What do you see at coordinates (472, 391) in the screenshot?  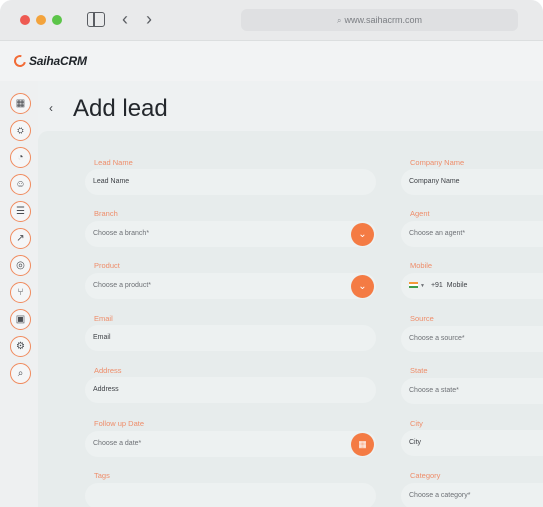 I see `state-select: Choose a state*` at bounding box center [472, 391].